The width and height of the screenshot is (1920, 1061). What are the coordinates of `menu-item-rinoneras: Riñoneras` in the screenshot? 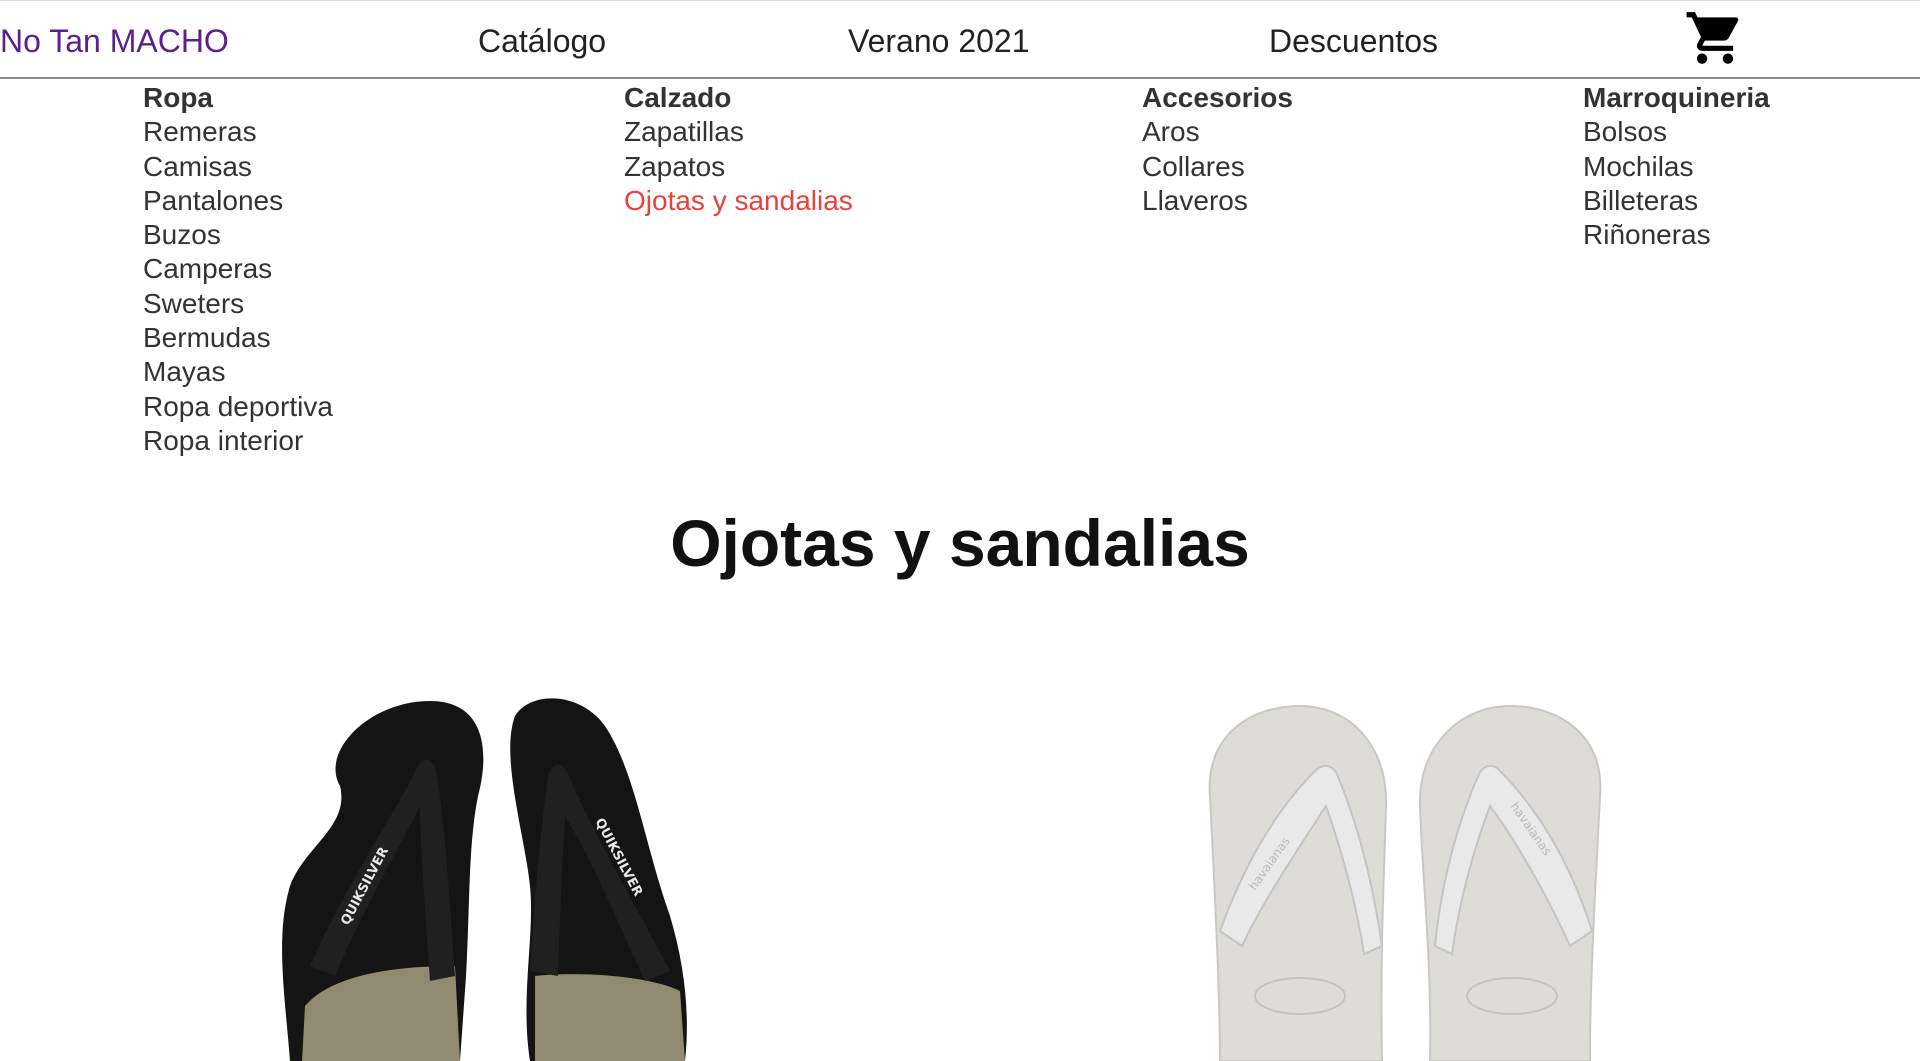 It's located at (1676, 235).